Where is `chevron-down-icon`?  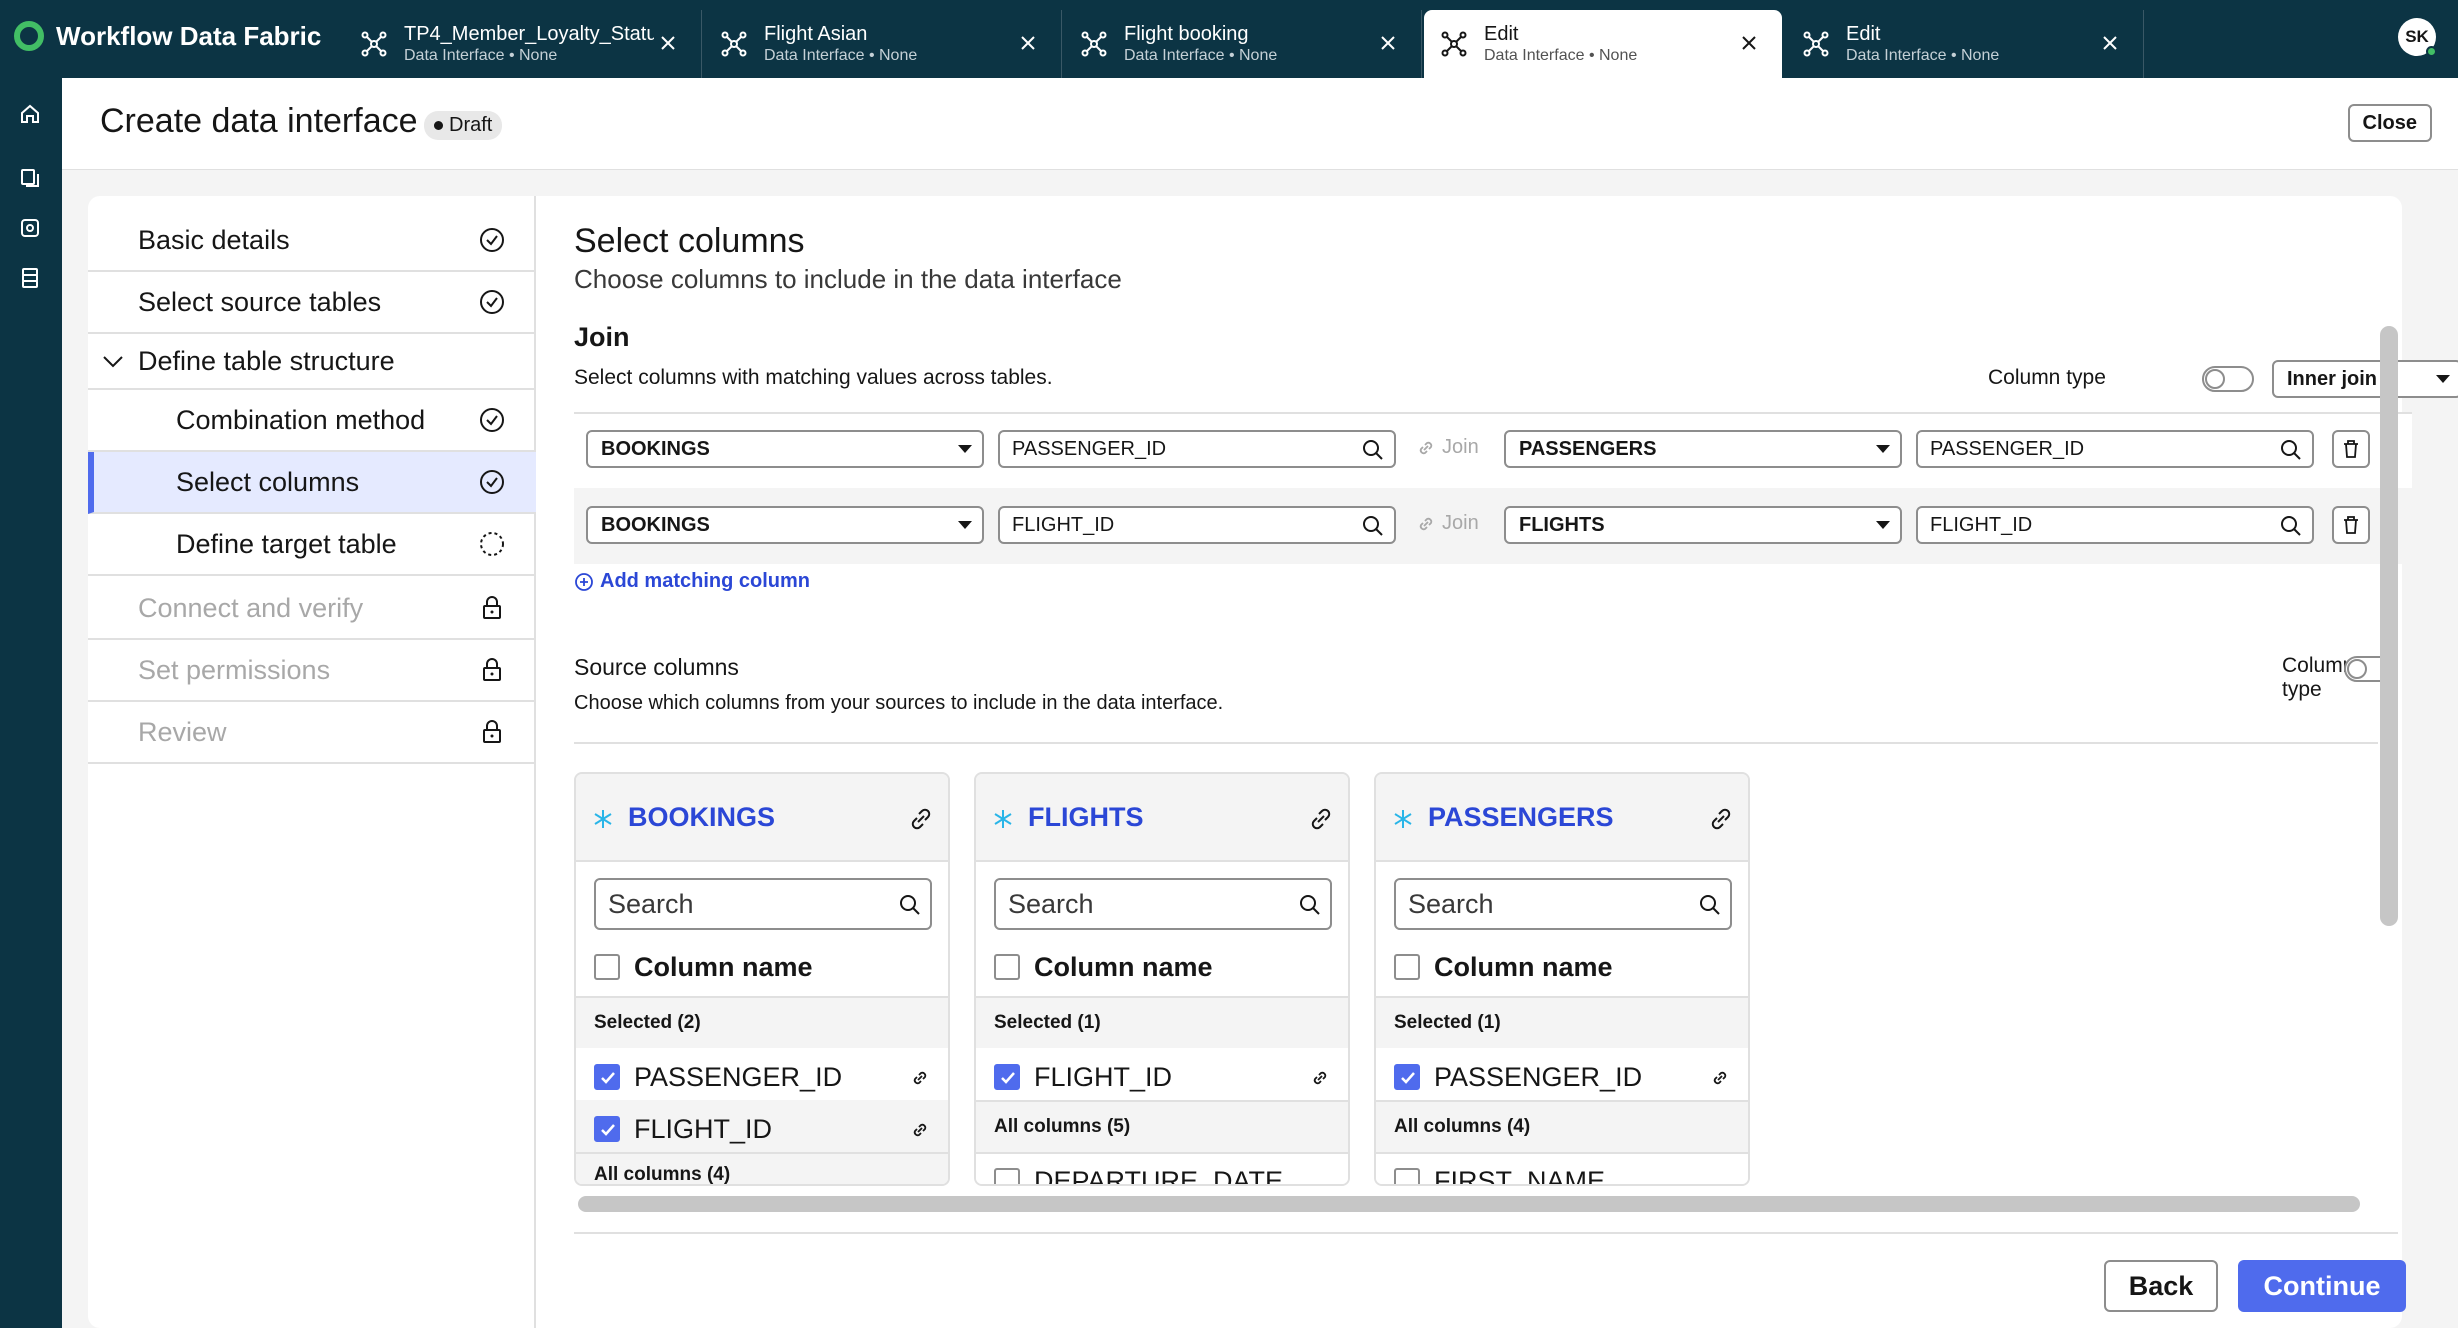 chevron-down-icon is located at coordinates (113, 362).